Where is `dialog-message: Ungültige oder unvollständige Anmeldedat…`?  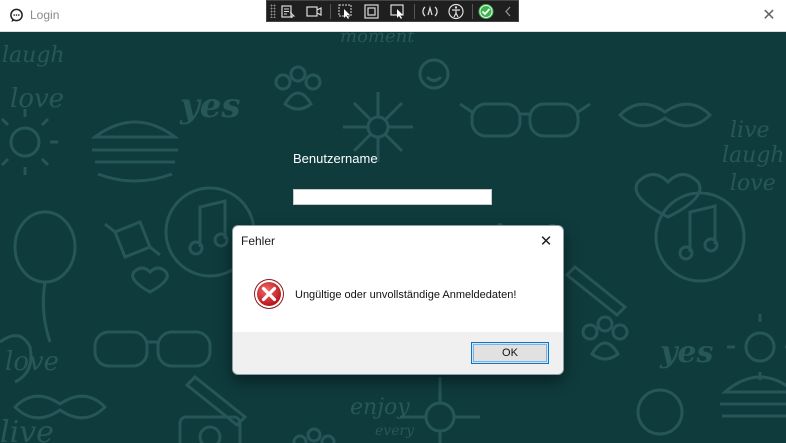
dialog-message: Ungültige oder unvollständige Anmeldedat… is located at coordinates (406, 295).